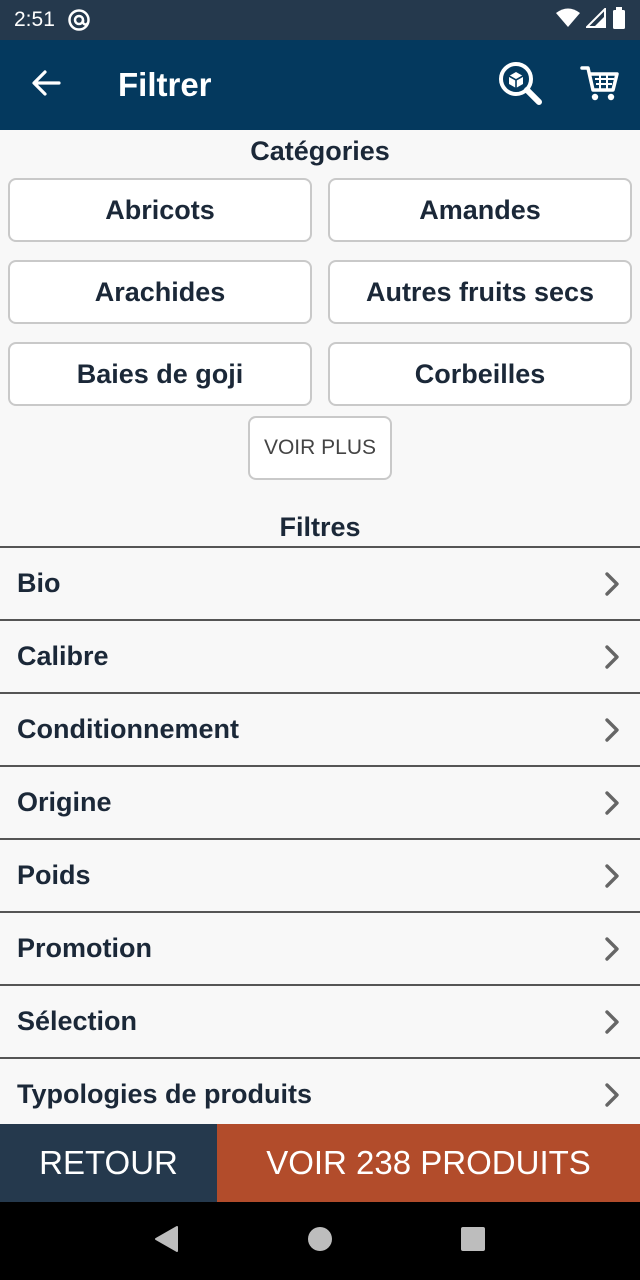 The height and width of the screenshot is (1280, 640). I want to click on filter-label: Typologies de produits, so click(165, 1094).